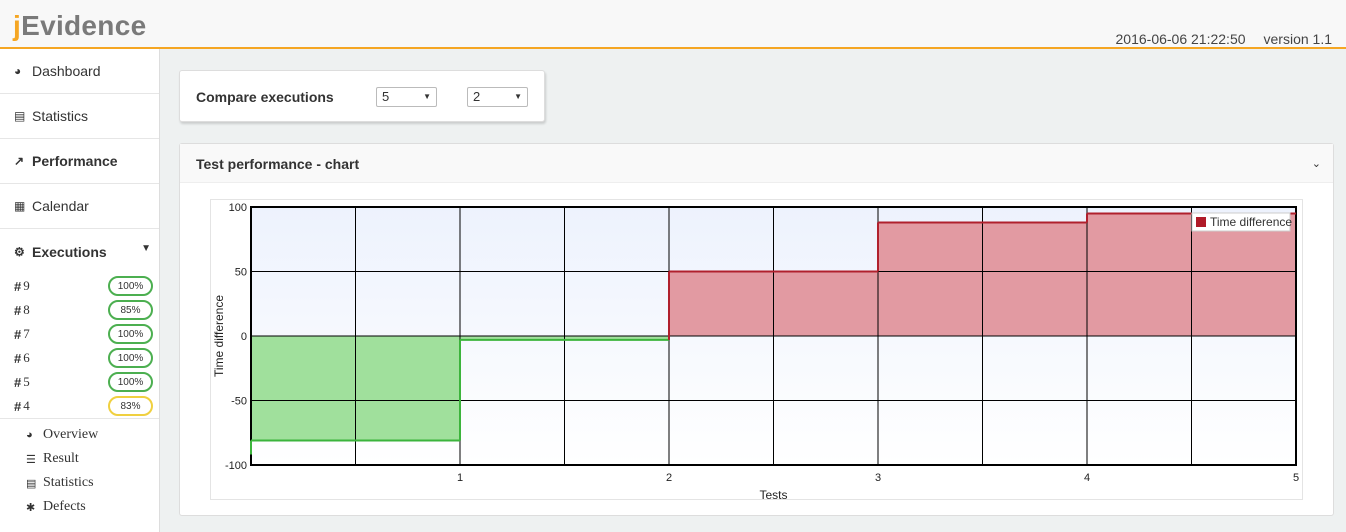 The width and height of the screenshot is (1346, 532). Describe the element at coordinates (60, 206) in the screenshot. I see `sidebar-item-label: Calendar` at that location.